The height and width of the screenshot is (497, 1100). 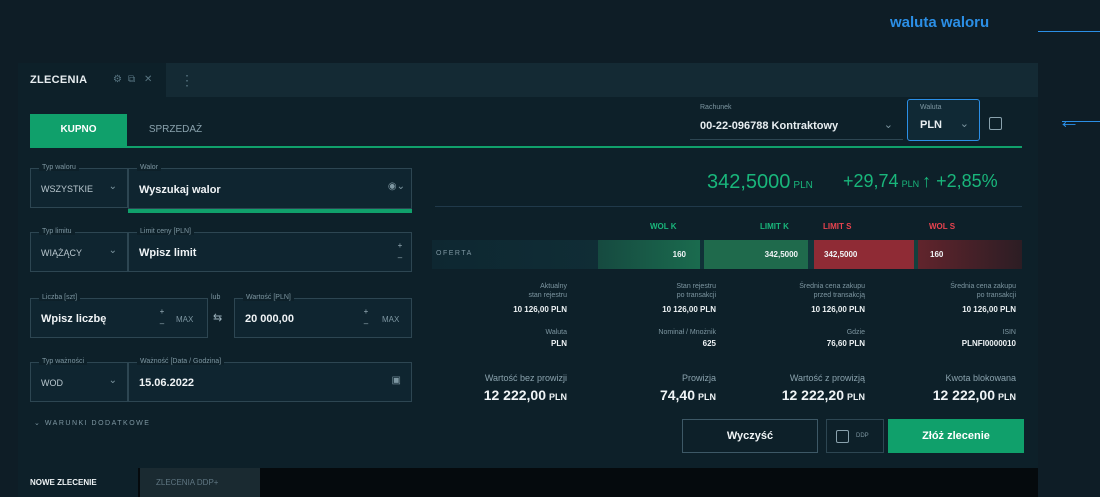 What do you see at coordinates (184, 319) in the screenshot?
I see `quantity-max-button: MAX` at bounding box center [184, 319].